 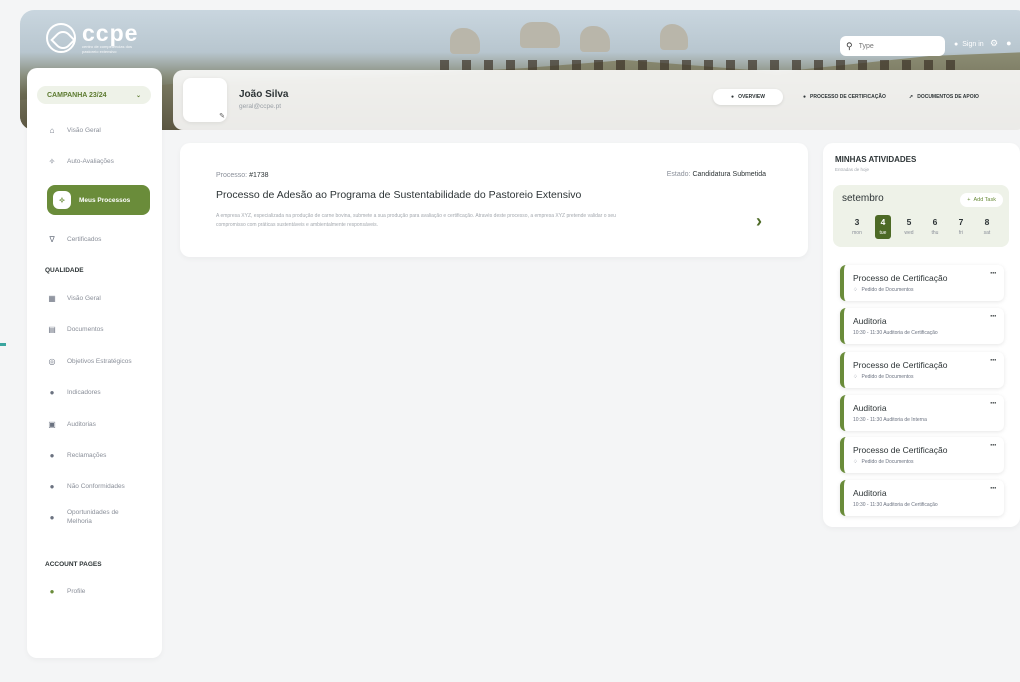 What do you see at coordinates (883, 227) in the screenshot?
I see `calendar-day-selected: 4 tue` at bounding box center [883, 227].